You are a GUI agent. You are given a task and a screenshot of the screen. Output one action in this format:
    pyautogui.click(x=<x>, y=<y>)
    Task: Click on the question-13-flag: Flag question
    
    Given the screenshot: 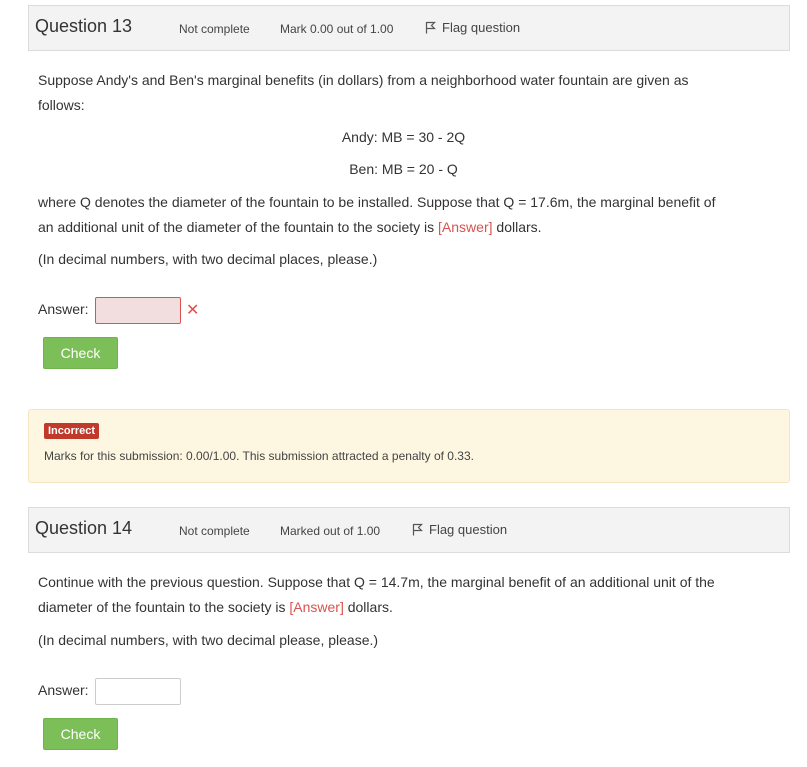 What is the action you would take?
    pyautogui.click(x=472, y=27)
    